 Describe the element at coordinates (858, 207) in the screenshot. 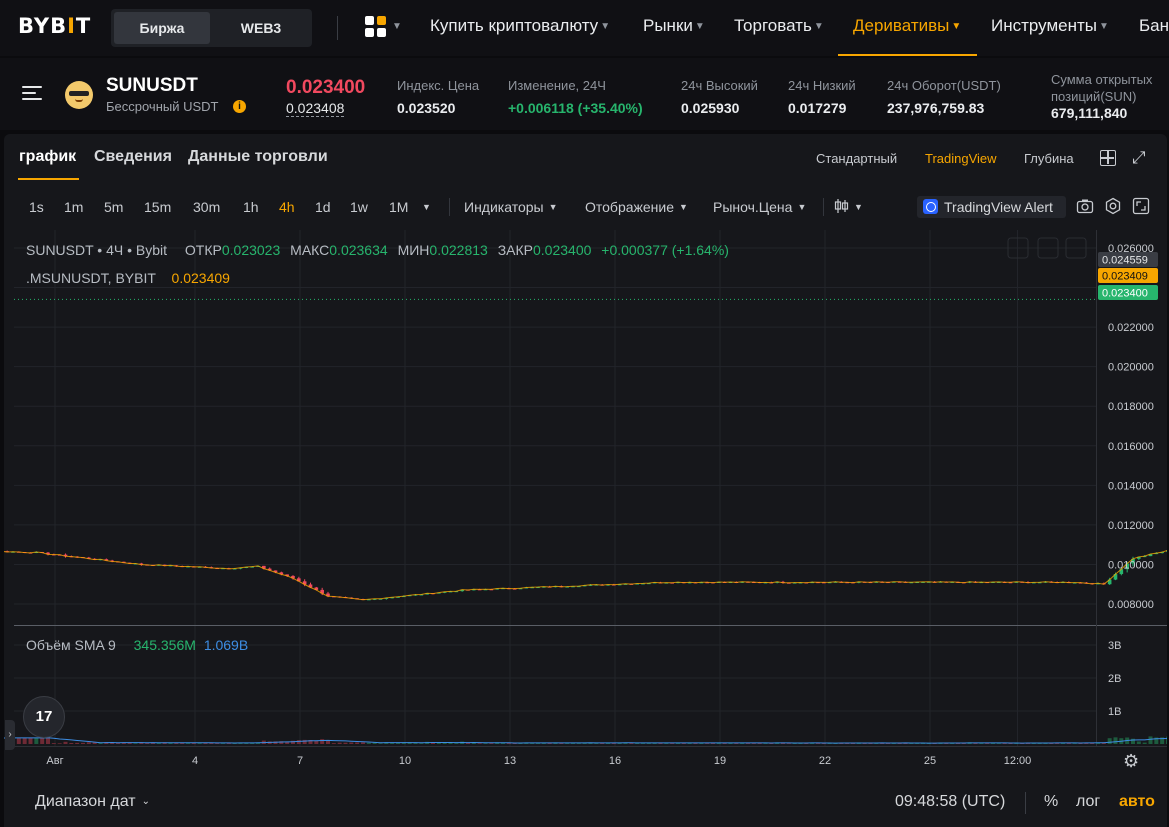

I see `candle-type-caret-icon: ▼` at that location.